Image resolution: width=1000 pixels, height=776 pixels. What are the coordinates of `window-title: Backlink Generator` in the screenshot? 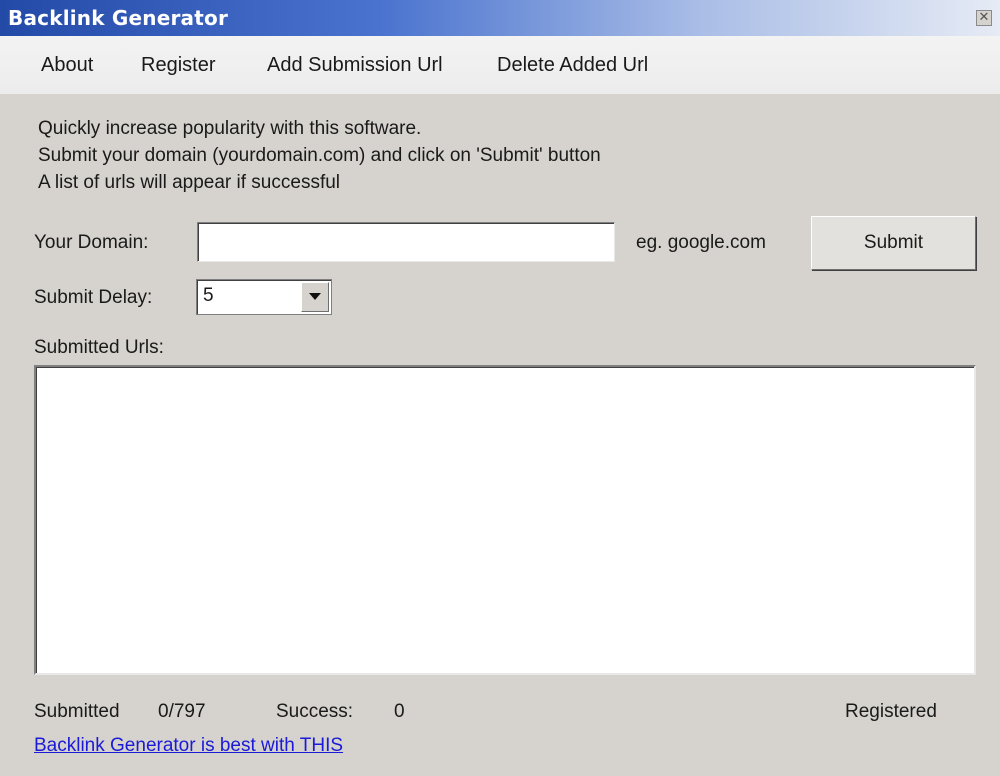 It's located at (118, 18).